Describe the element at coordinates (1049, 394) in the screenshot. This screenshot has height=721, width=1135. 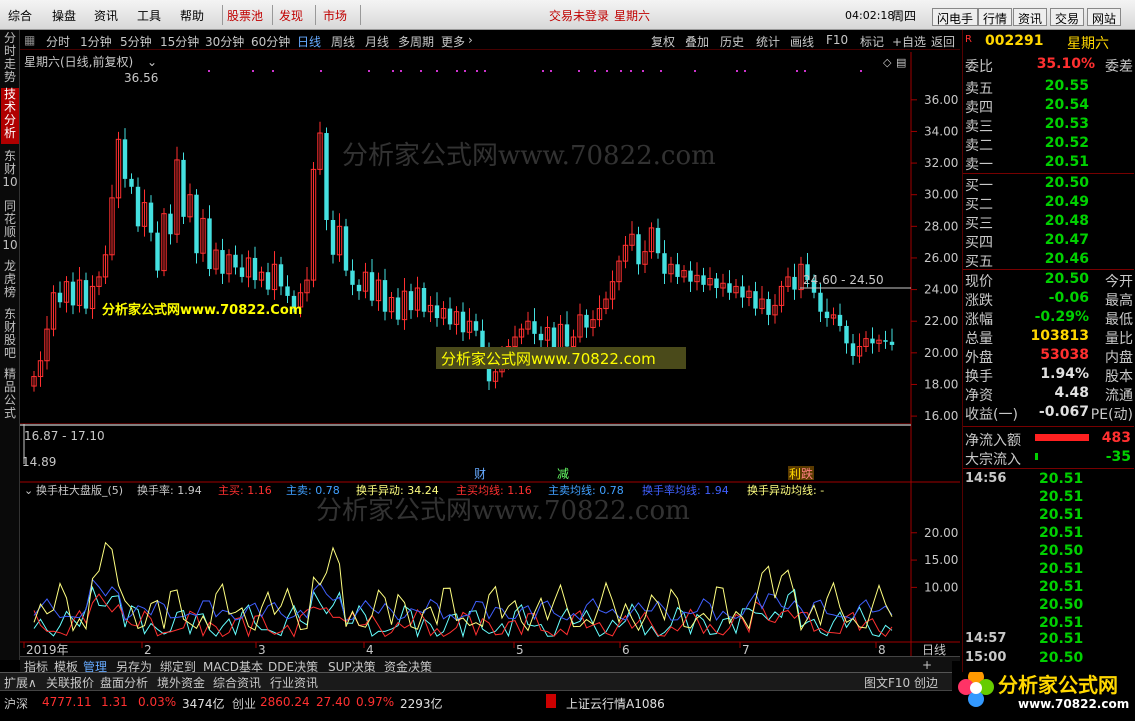
I see `stat-row: 净资 4.48 流通` at that location.